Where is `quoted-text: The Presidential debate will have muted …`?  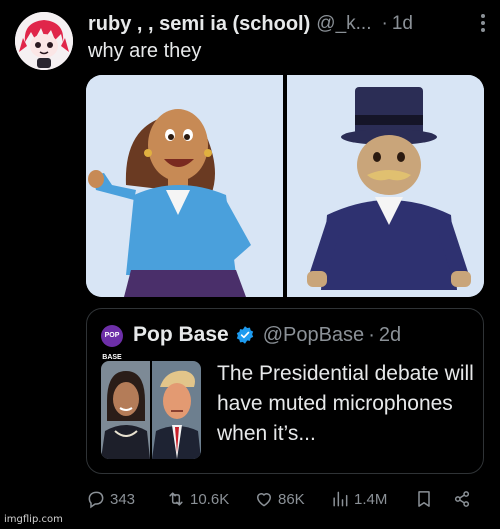 quoted-text: The Presidential debate will have muted … is located at coordinates (345, 403).